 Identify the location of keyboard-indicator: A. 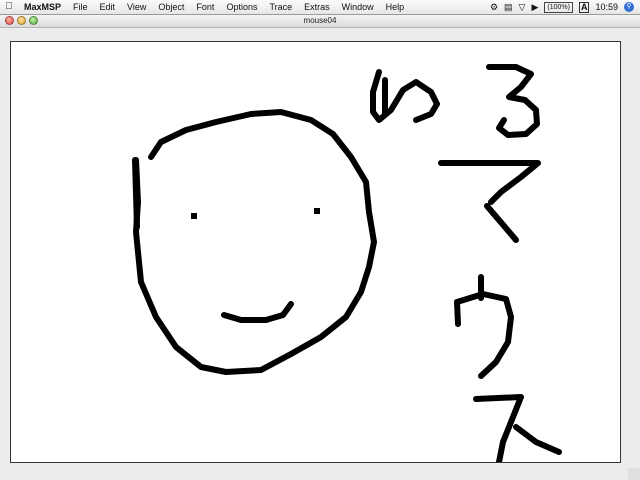
(584, 6).